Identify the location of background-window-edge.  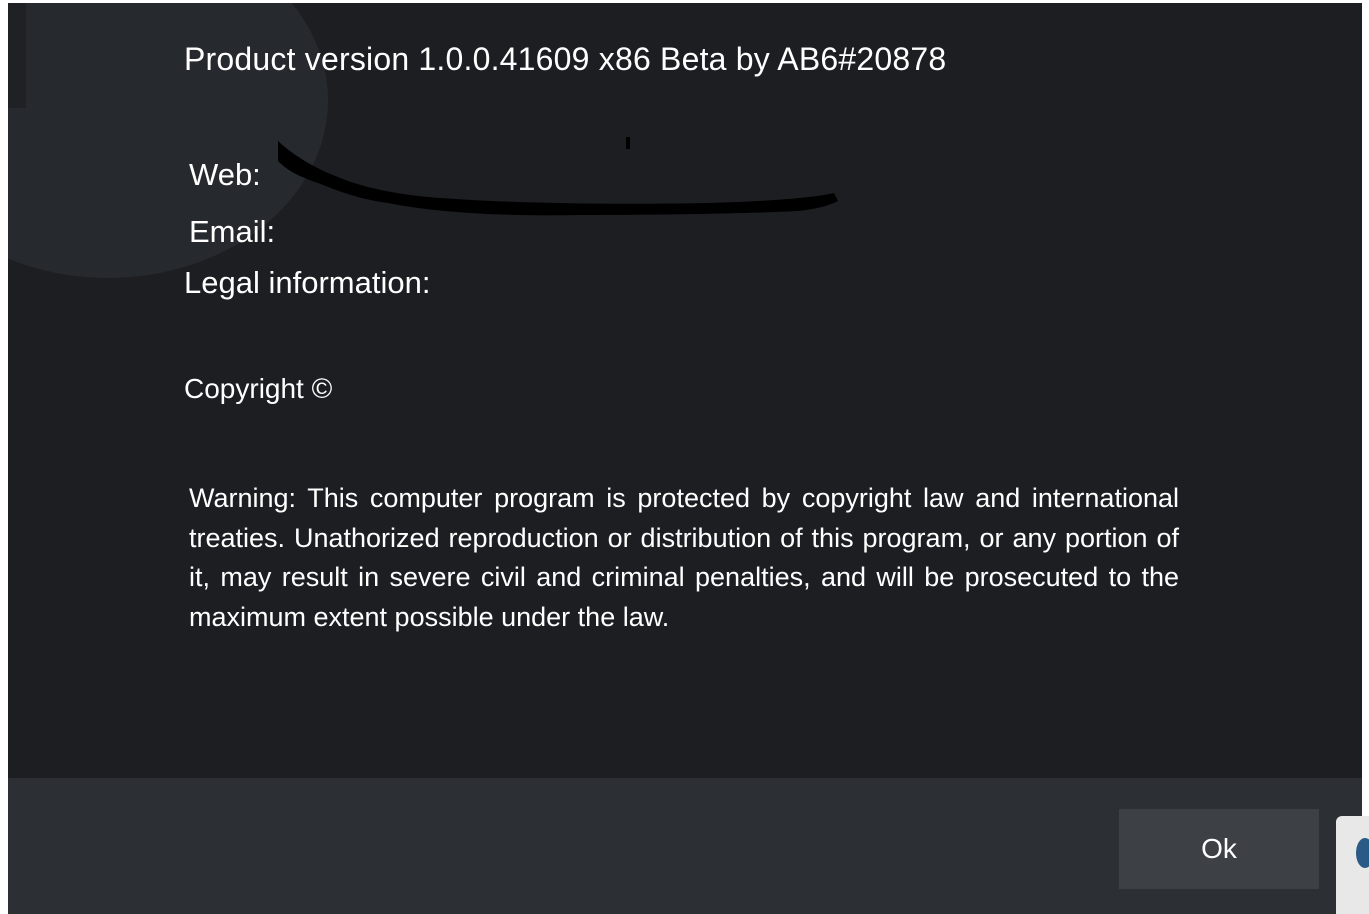
(1352, 865).